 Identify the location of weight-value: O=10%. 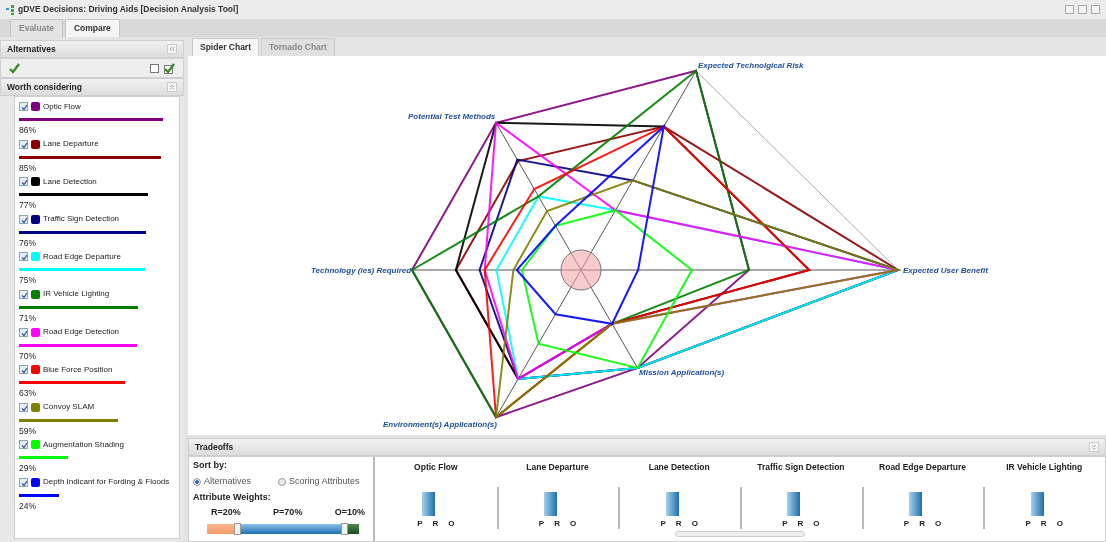
(349, 512).